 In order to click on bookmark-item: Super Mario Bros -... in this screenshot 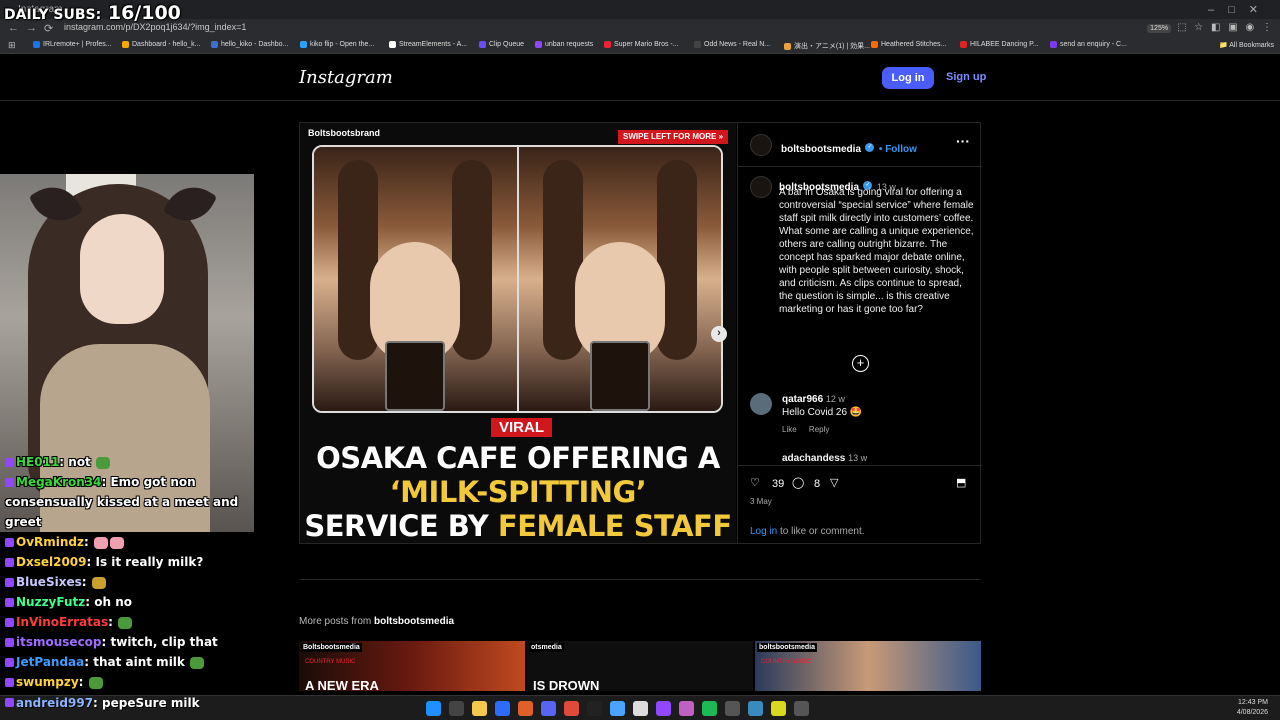, I will do `click(641, 44)`.